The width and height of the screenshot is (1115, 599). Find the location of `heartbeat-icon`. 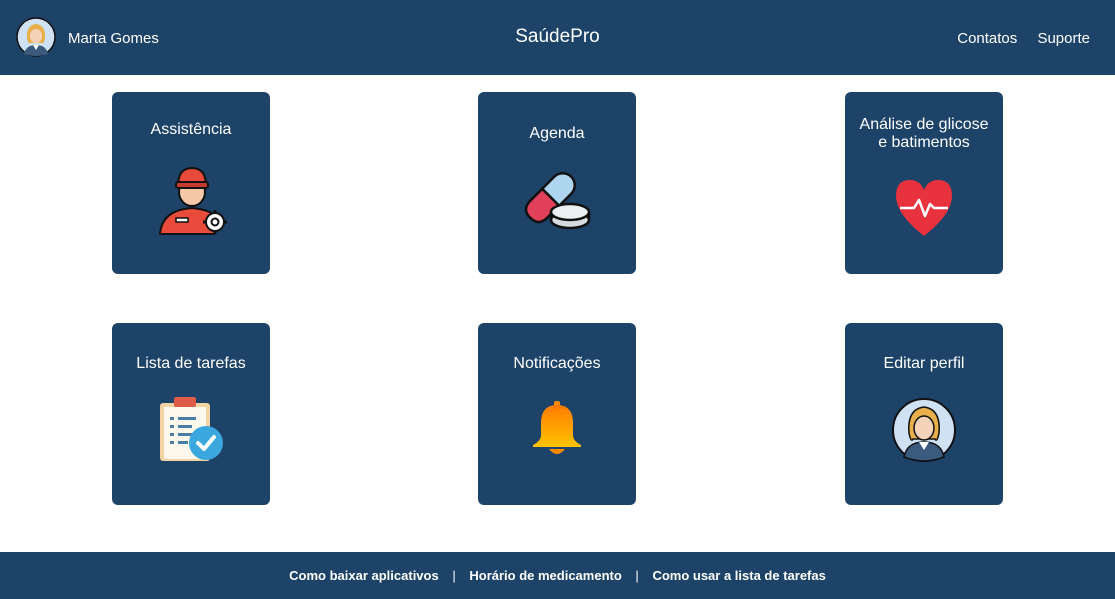

heartbeat-icon is located at coordinates (924, 208).